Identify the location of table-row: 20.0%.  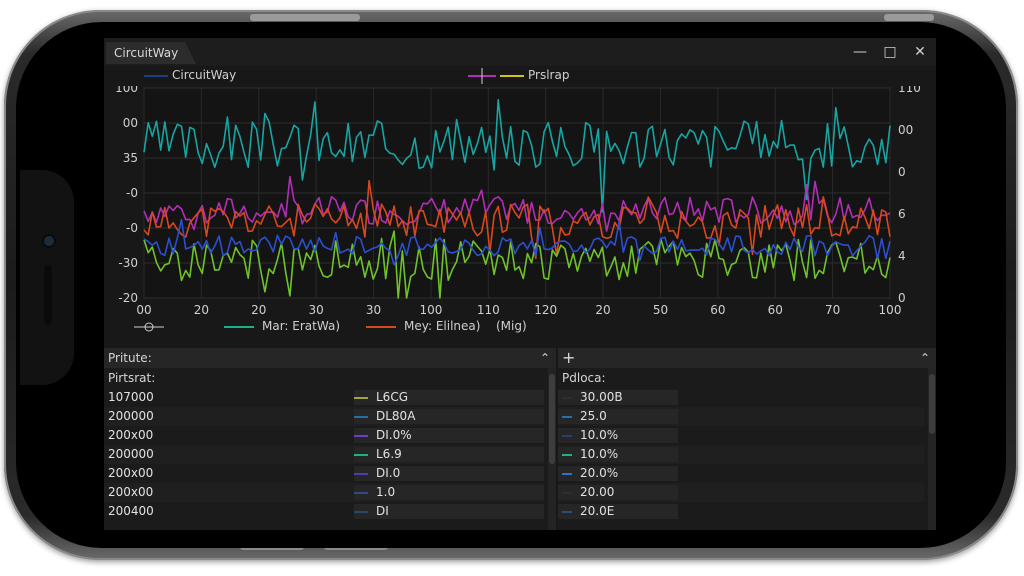
(741, 473).